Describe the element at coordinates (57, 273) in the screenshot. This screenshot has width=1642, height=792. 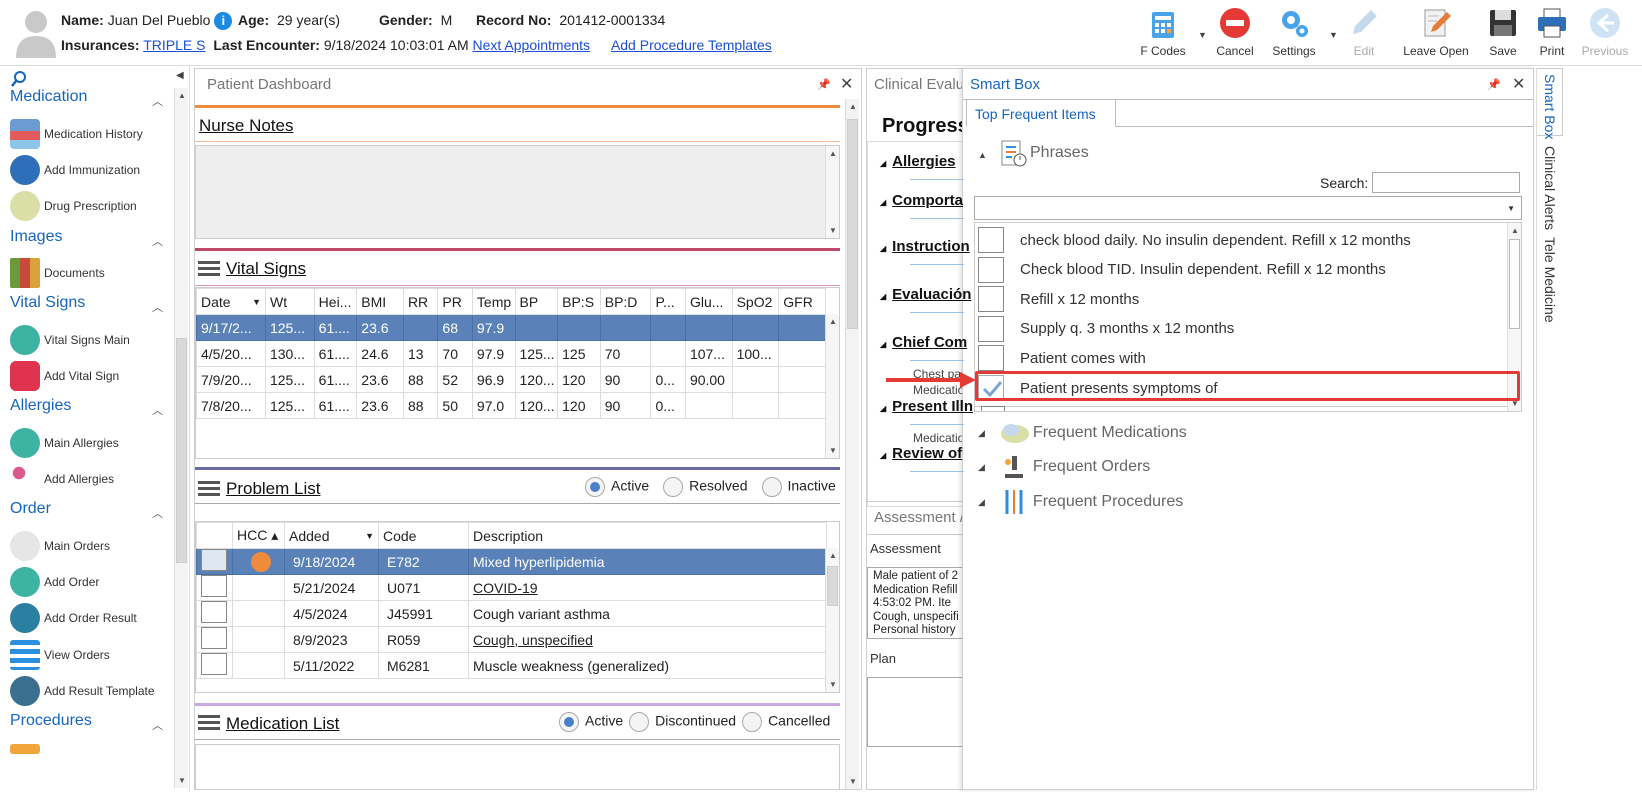
I see `nav-item-documents: Documents` at that location.